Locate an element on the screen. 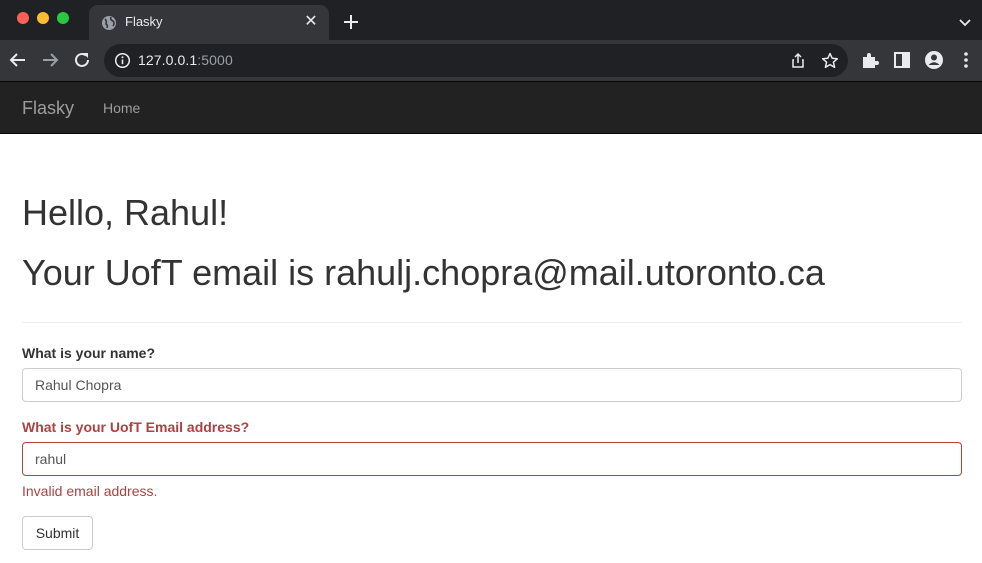 The height and width of the screenshot is (563, 982). browser-tab: Flasky ✕ is located at coordinates (209, 22).